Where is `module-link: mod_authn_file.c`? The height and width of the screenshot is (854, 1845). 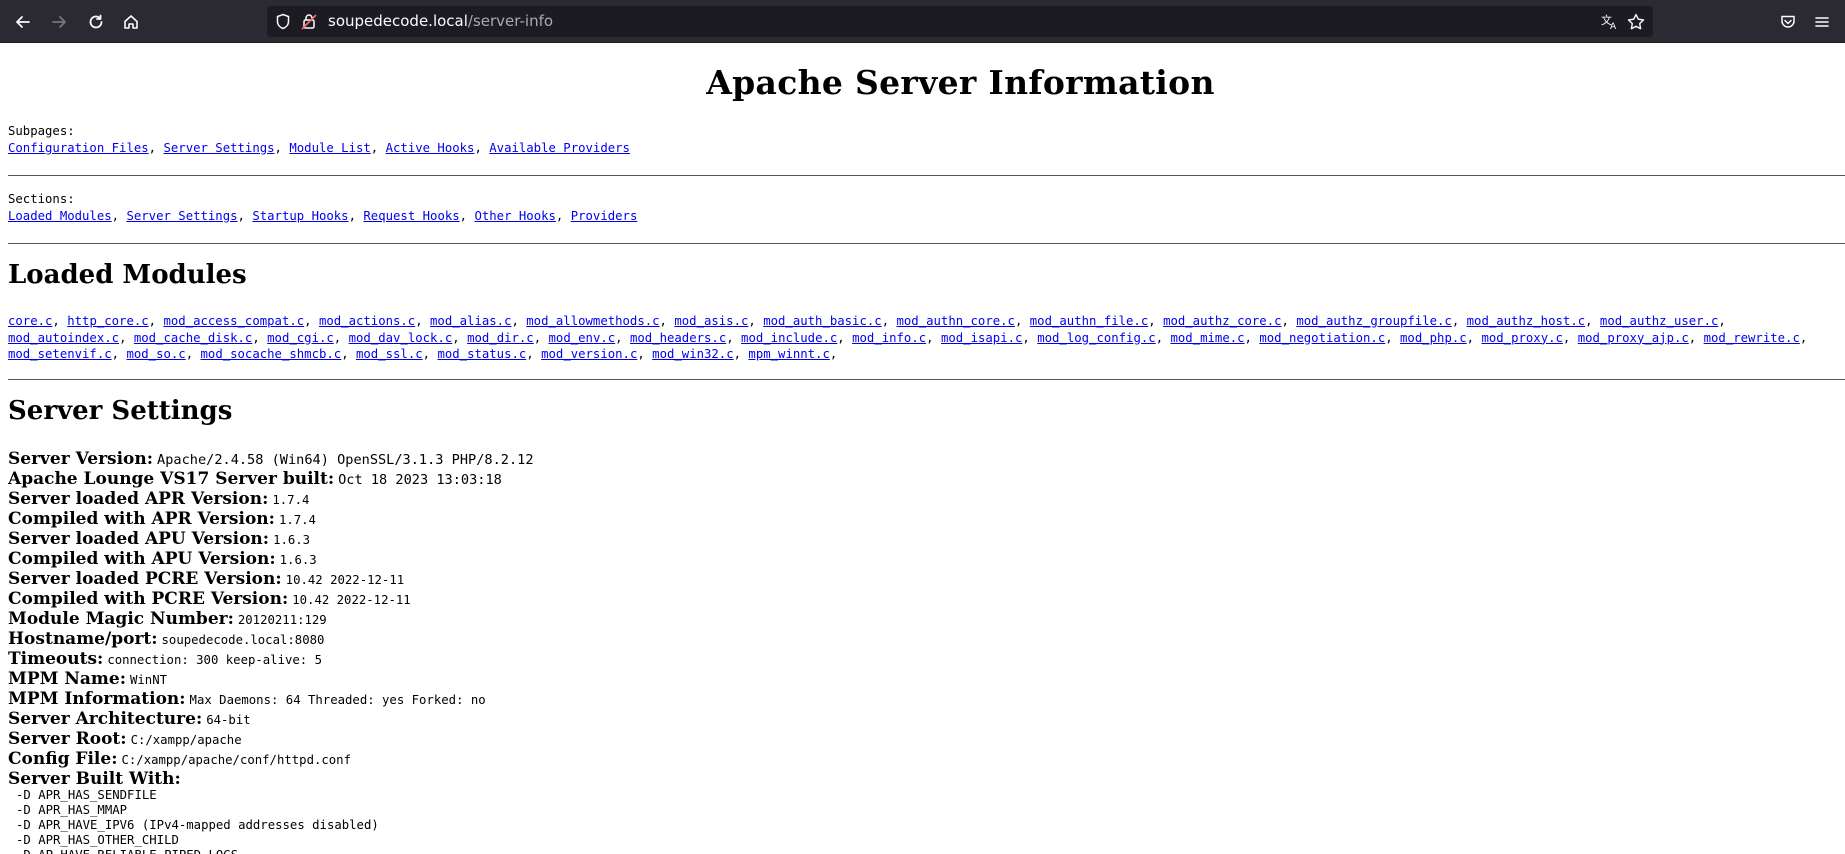 module-link: mod_authn_file.c is located at coordinates (1089, 321).